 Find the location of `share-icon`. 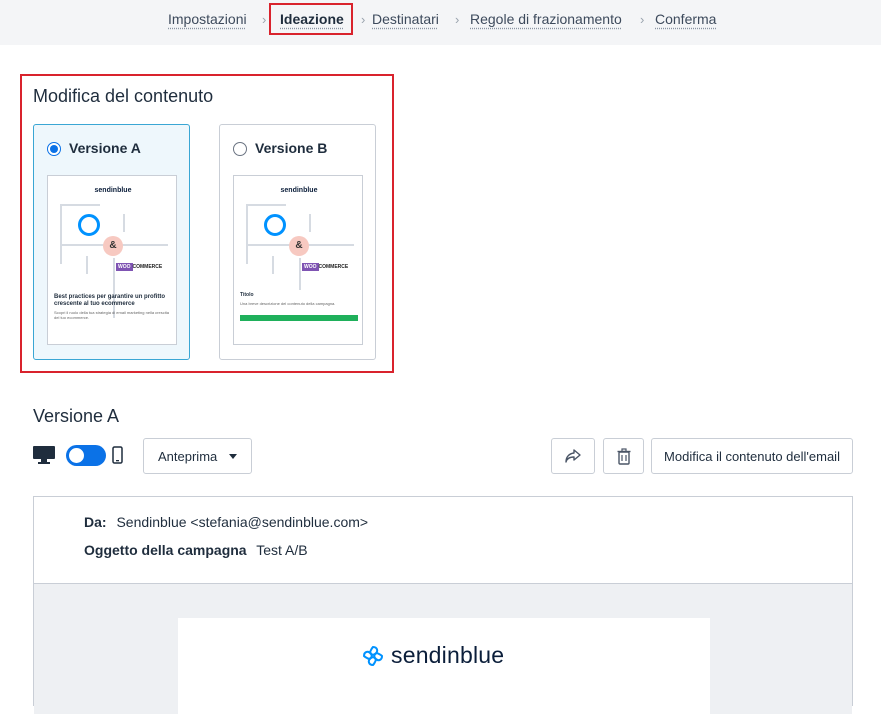

share-icon is located at coordinates (573, 456).